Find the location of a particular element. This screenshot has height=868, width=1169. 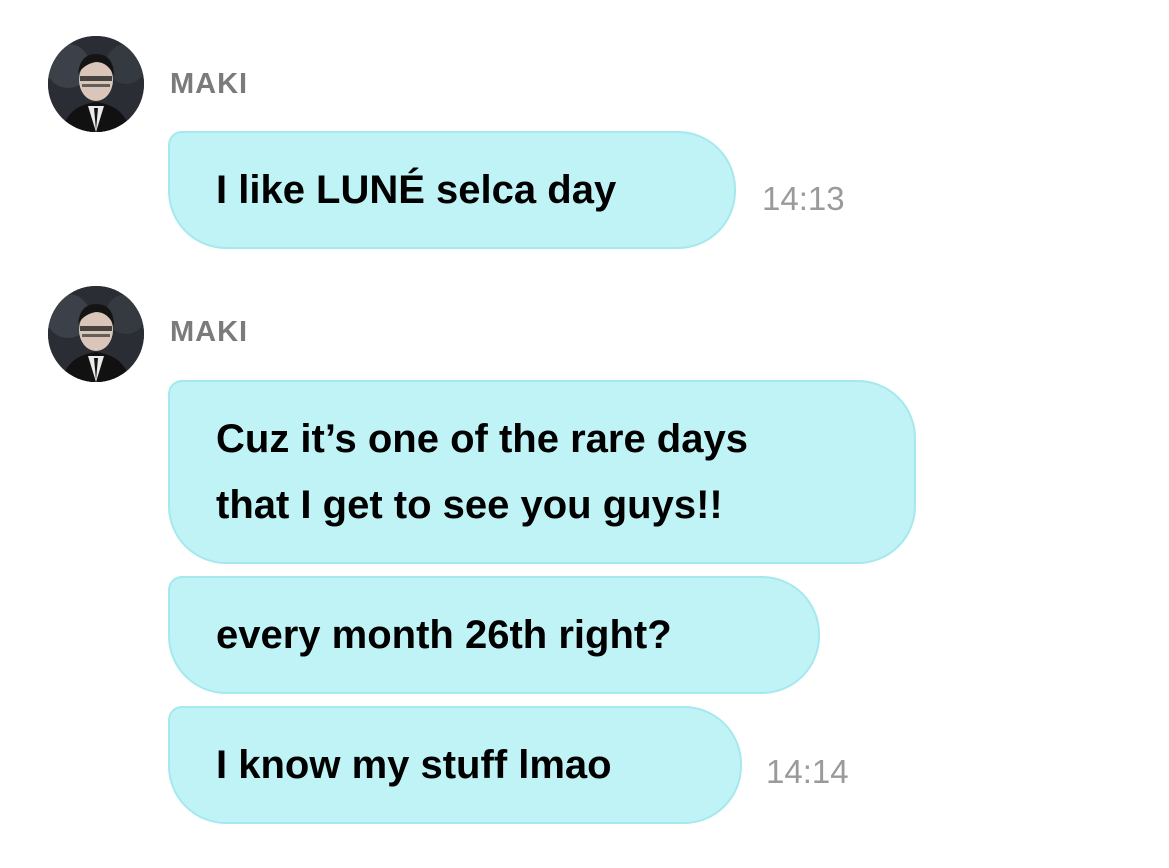

message-bubble: I like LUNÉ selca day is located at coordinates (452, 190).